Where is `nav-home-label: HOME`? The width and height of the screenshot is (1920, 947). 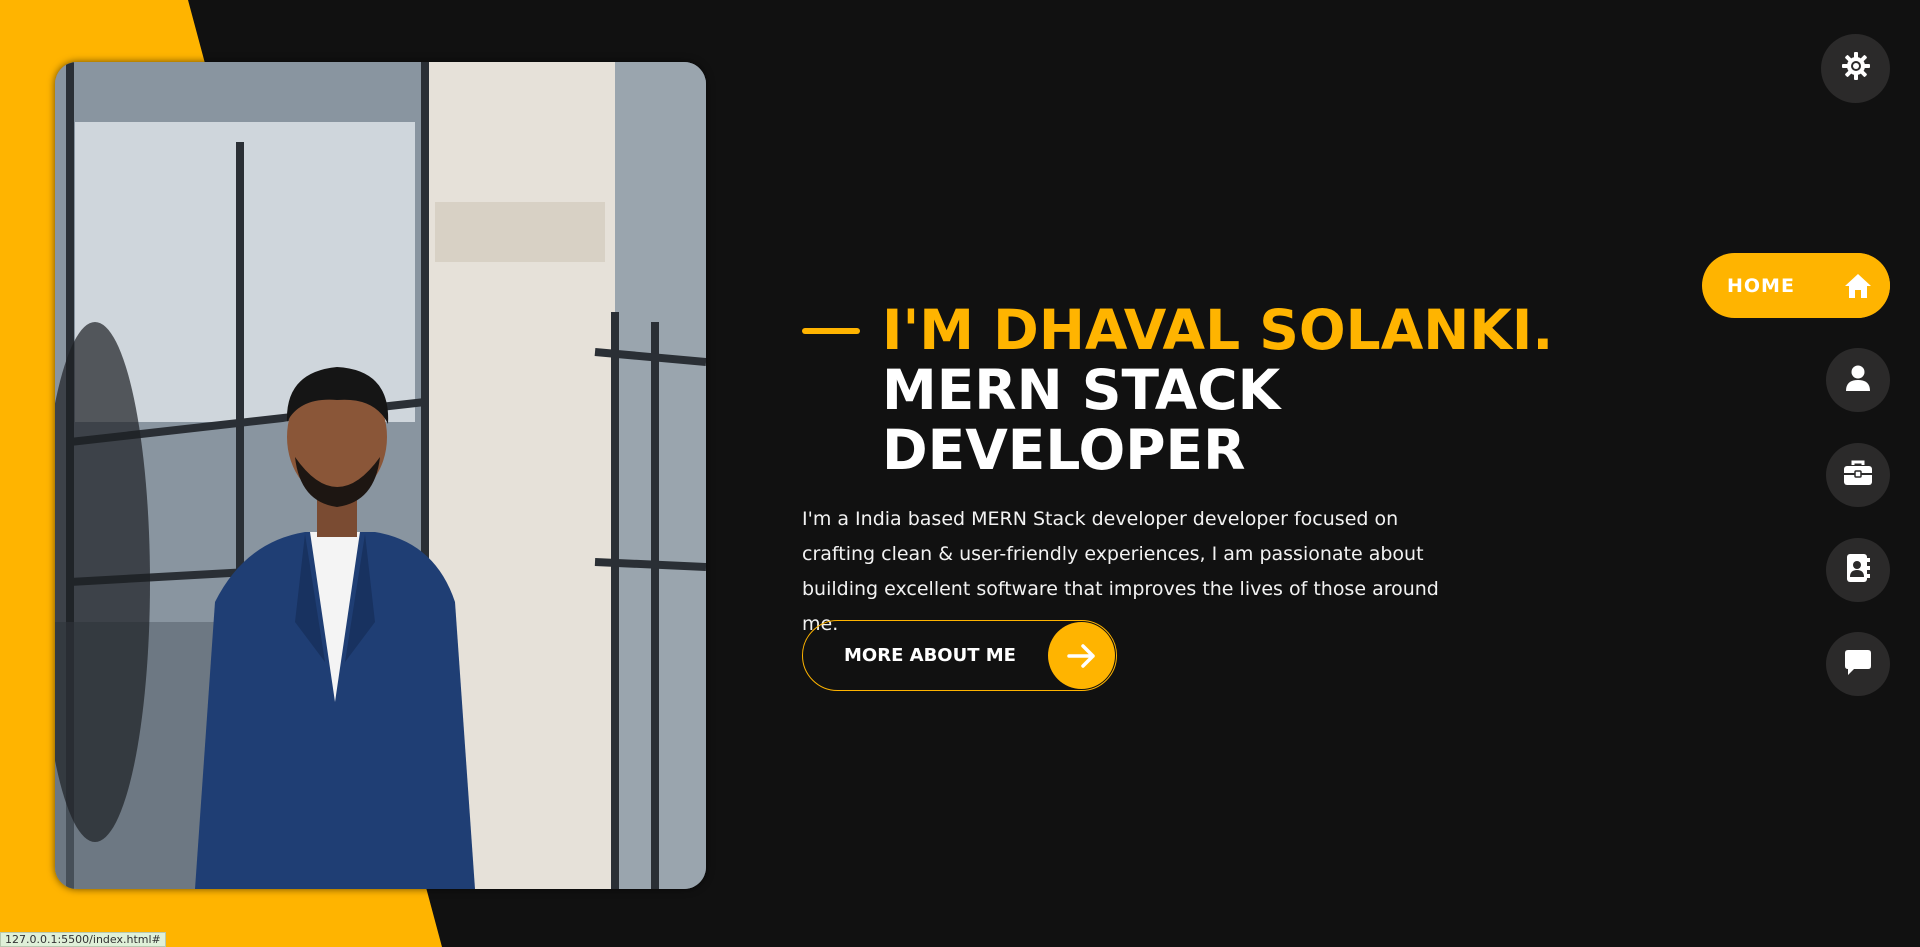
nav-home-label: HOME is located at coordinates (1761, 285).